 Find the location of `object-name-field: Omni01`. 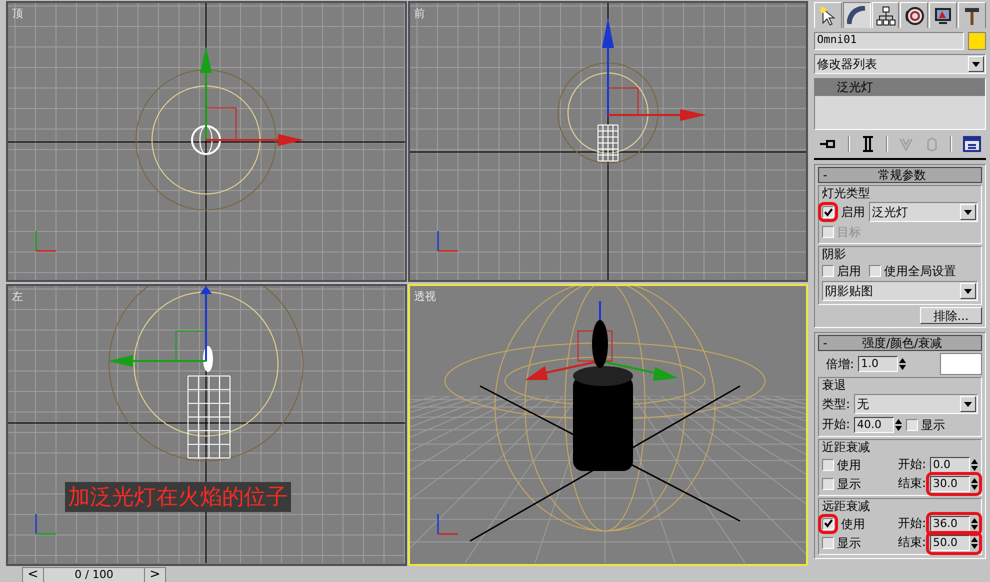

object-name-field: Omni01 is located at coordinates (889, 41).